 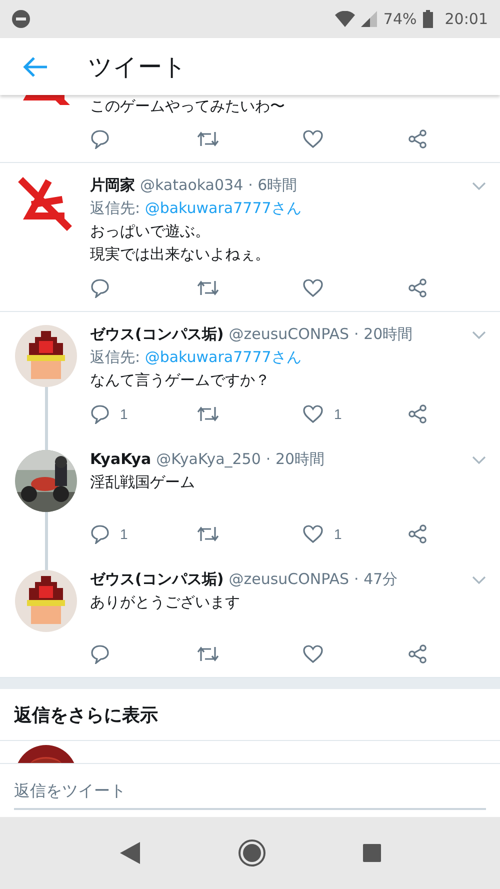 I want to click on do-not-disturb-icon, so click(x=21, y=19).